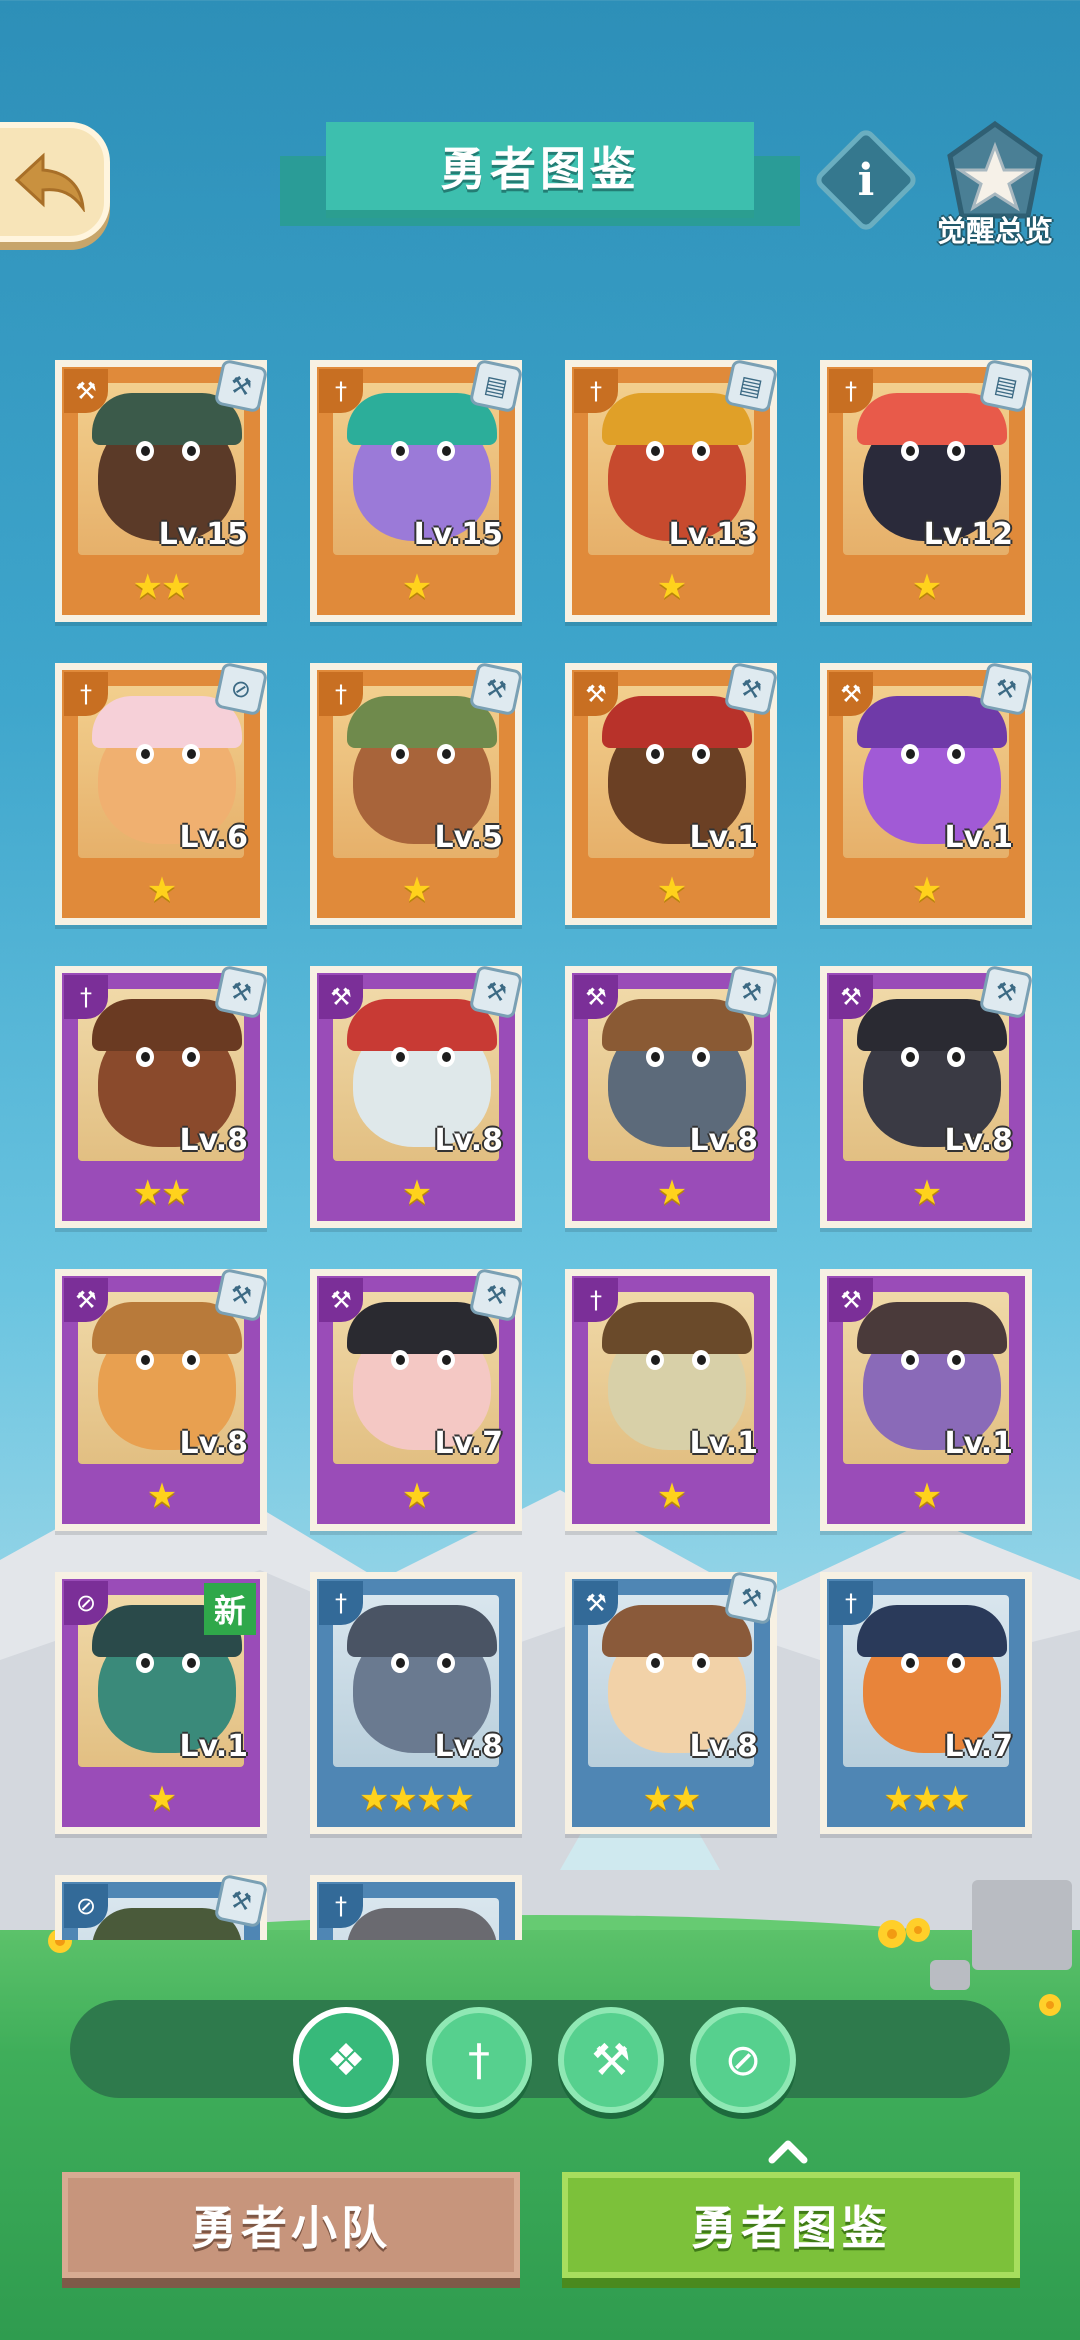  I want to click on hero-card: † Lv.1 ★, so click(671, 1400).